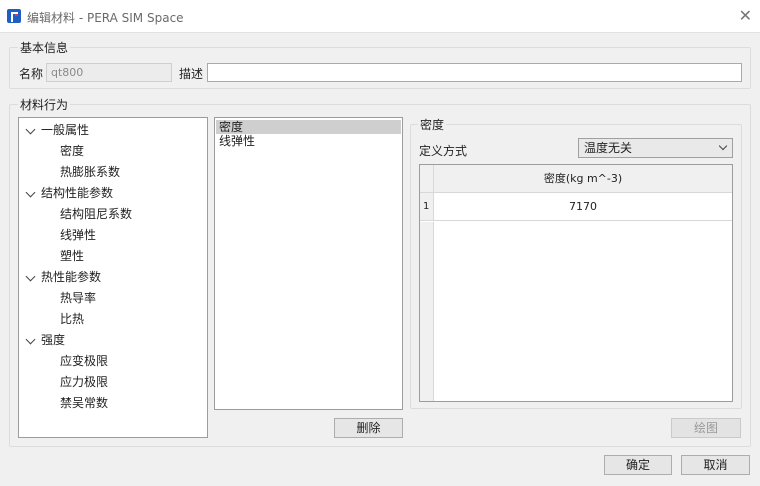 This screenshot has width=760, height=486. Describe the element at coordinates (427, 207) in the screenshot. I see `row-header: 1` at that location.